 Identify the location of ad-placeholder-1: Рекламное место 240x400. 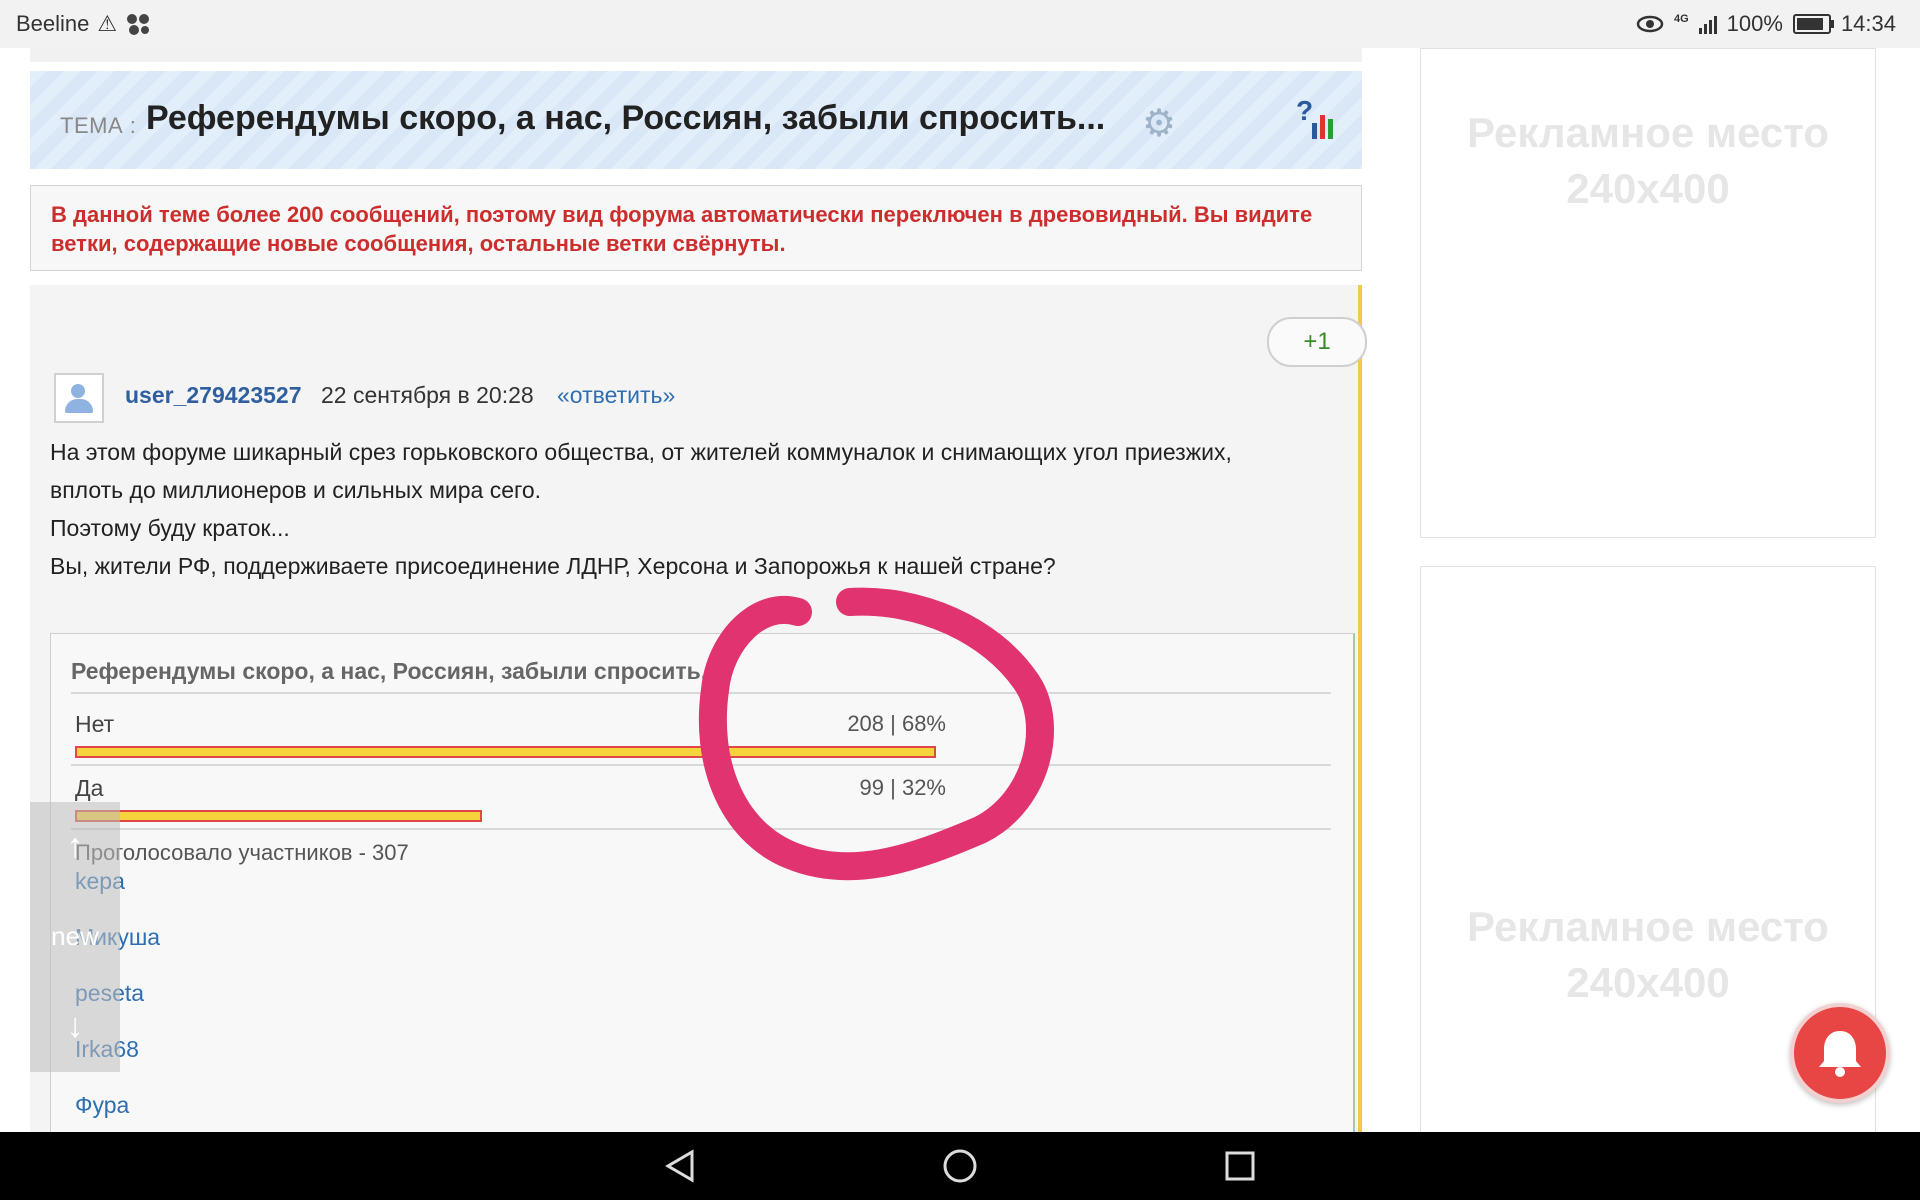
(1648, 293).